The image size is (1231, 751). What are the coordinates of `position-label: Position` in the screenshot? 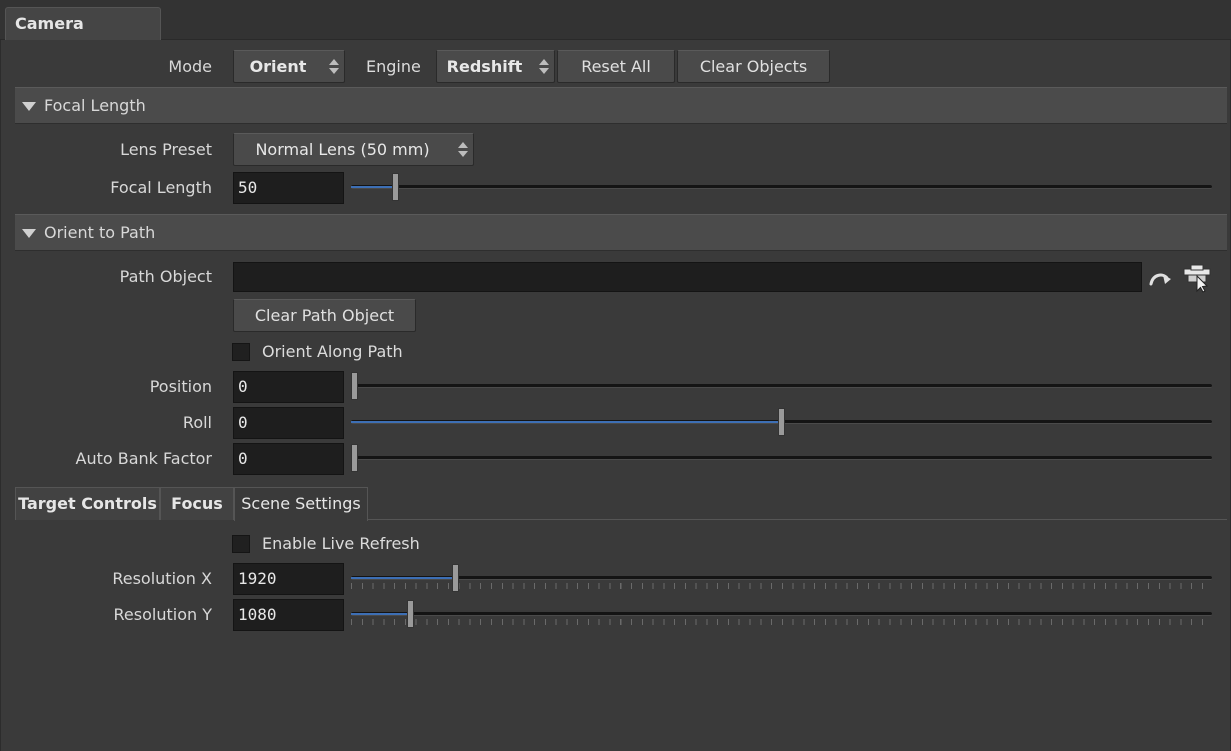 It's located at (180, 386).